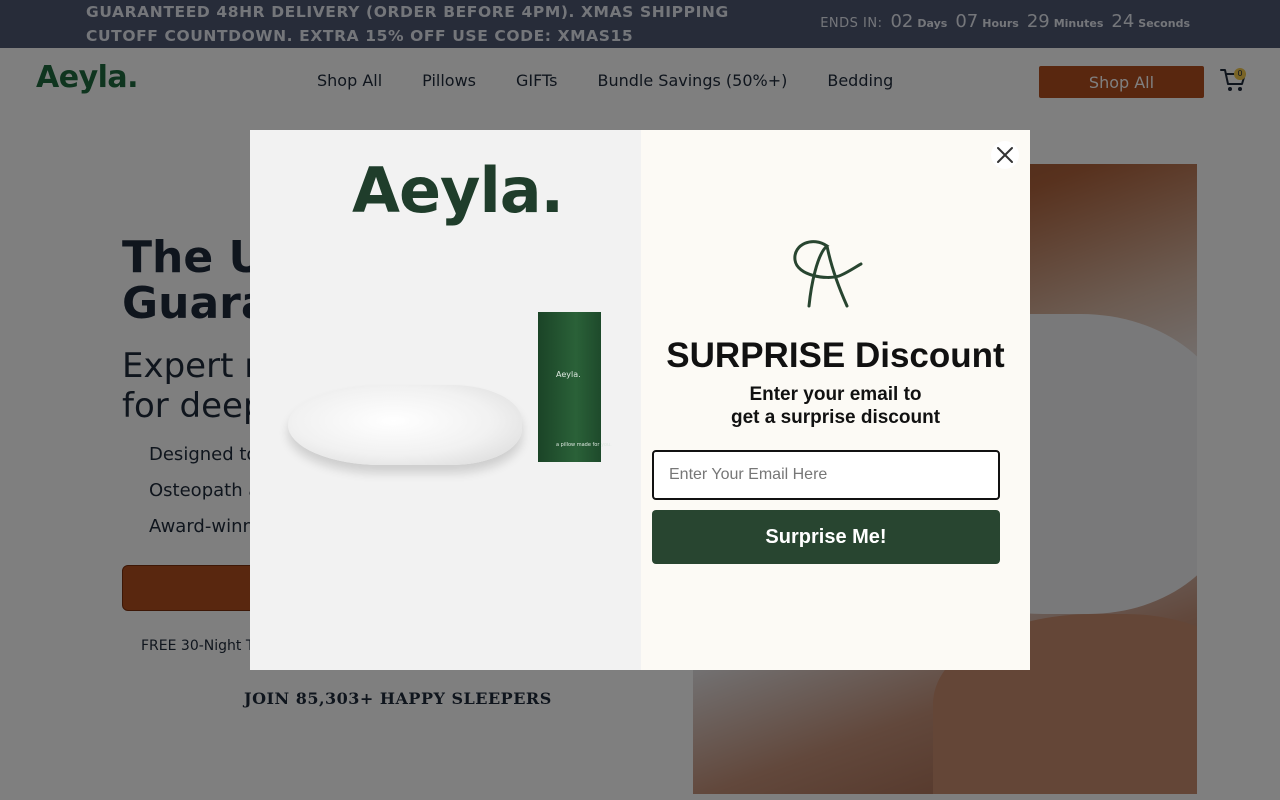 Image resolution: width=1280 pixels, height=800 pixels. Describe the element at coordinates (584, 445) in the screenshot. I see `box-tagline-text: a pillow made for you.` at that location.